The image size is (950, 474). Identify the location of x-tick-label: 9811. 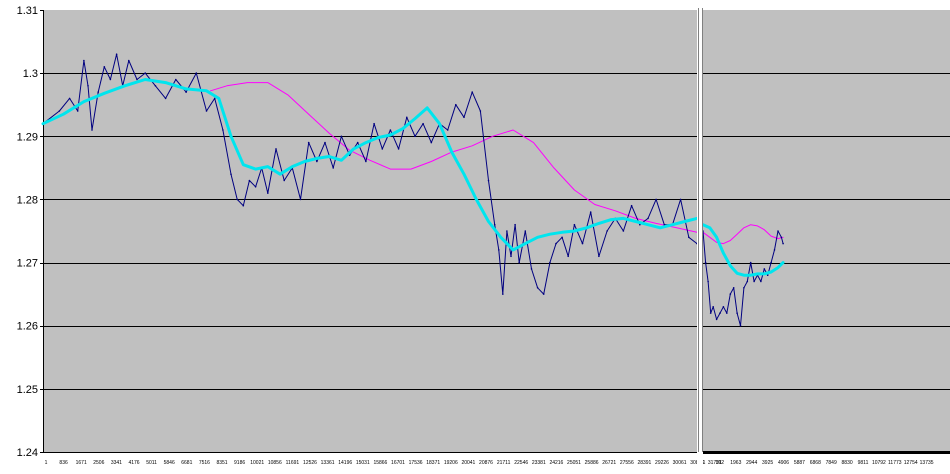
(863, 463).